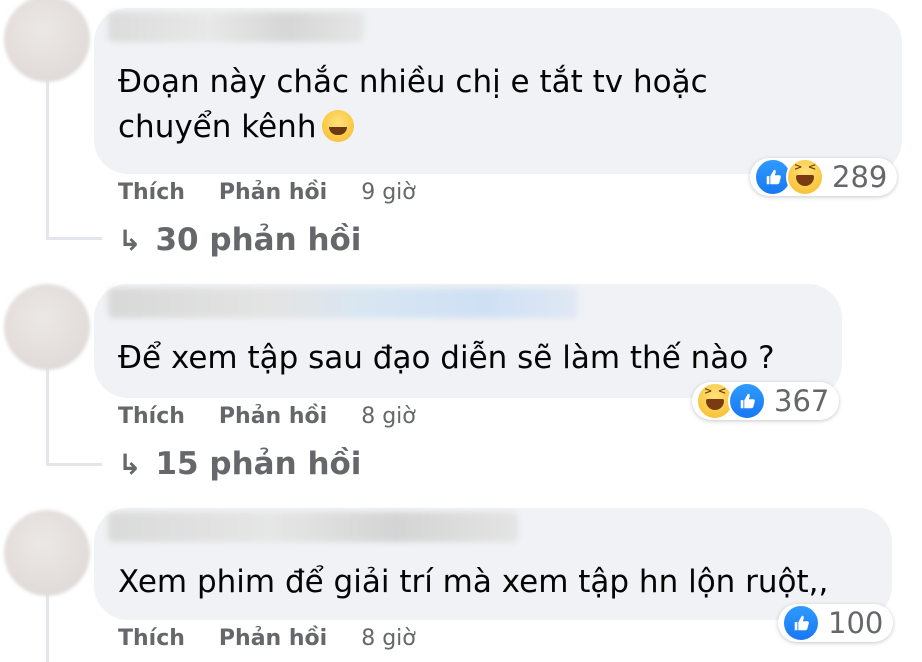 The width and height of the screenshot is (922, 662). Describe the element at coordinates (388, 192) in the screenshot. I see `timestamp: 9 giờ` at that location.